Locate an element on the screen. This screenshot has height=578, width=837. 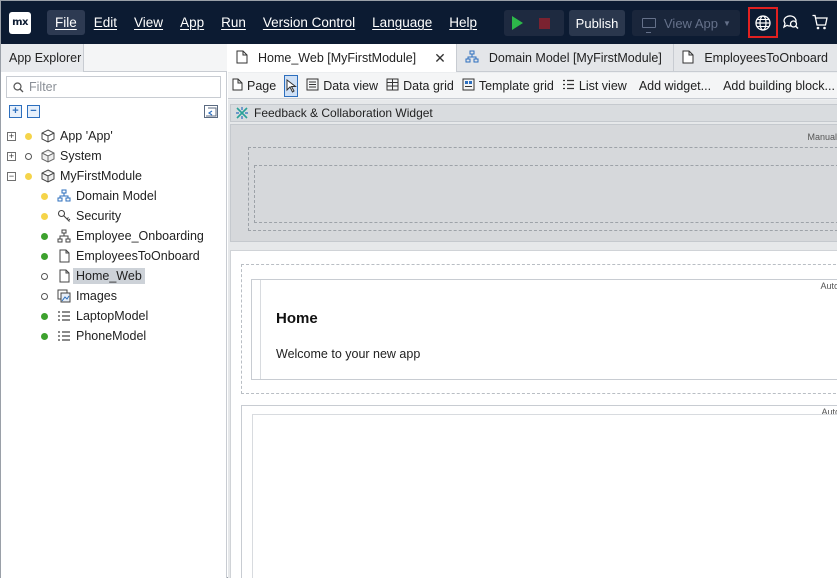
sync-icon is located at coordinates (211, 112).